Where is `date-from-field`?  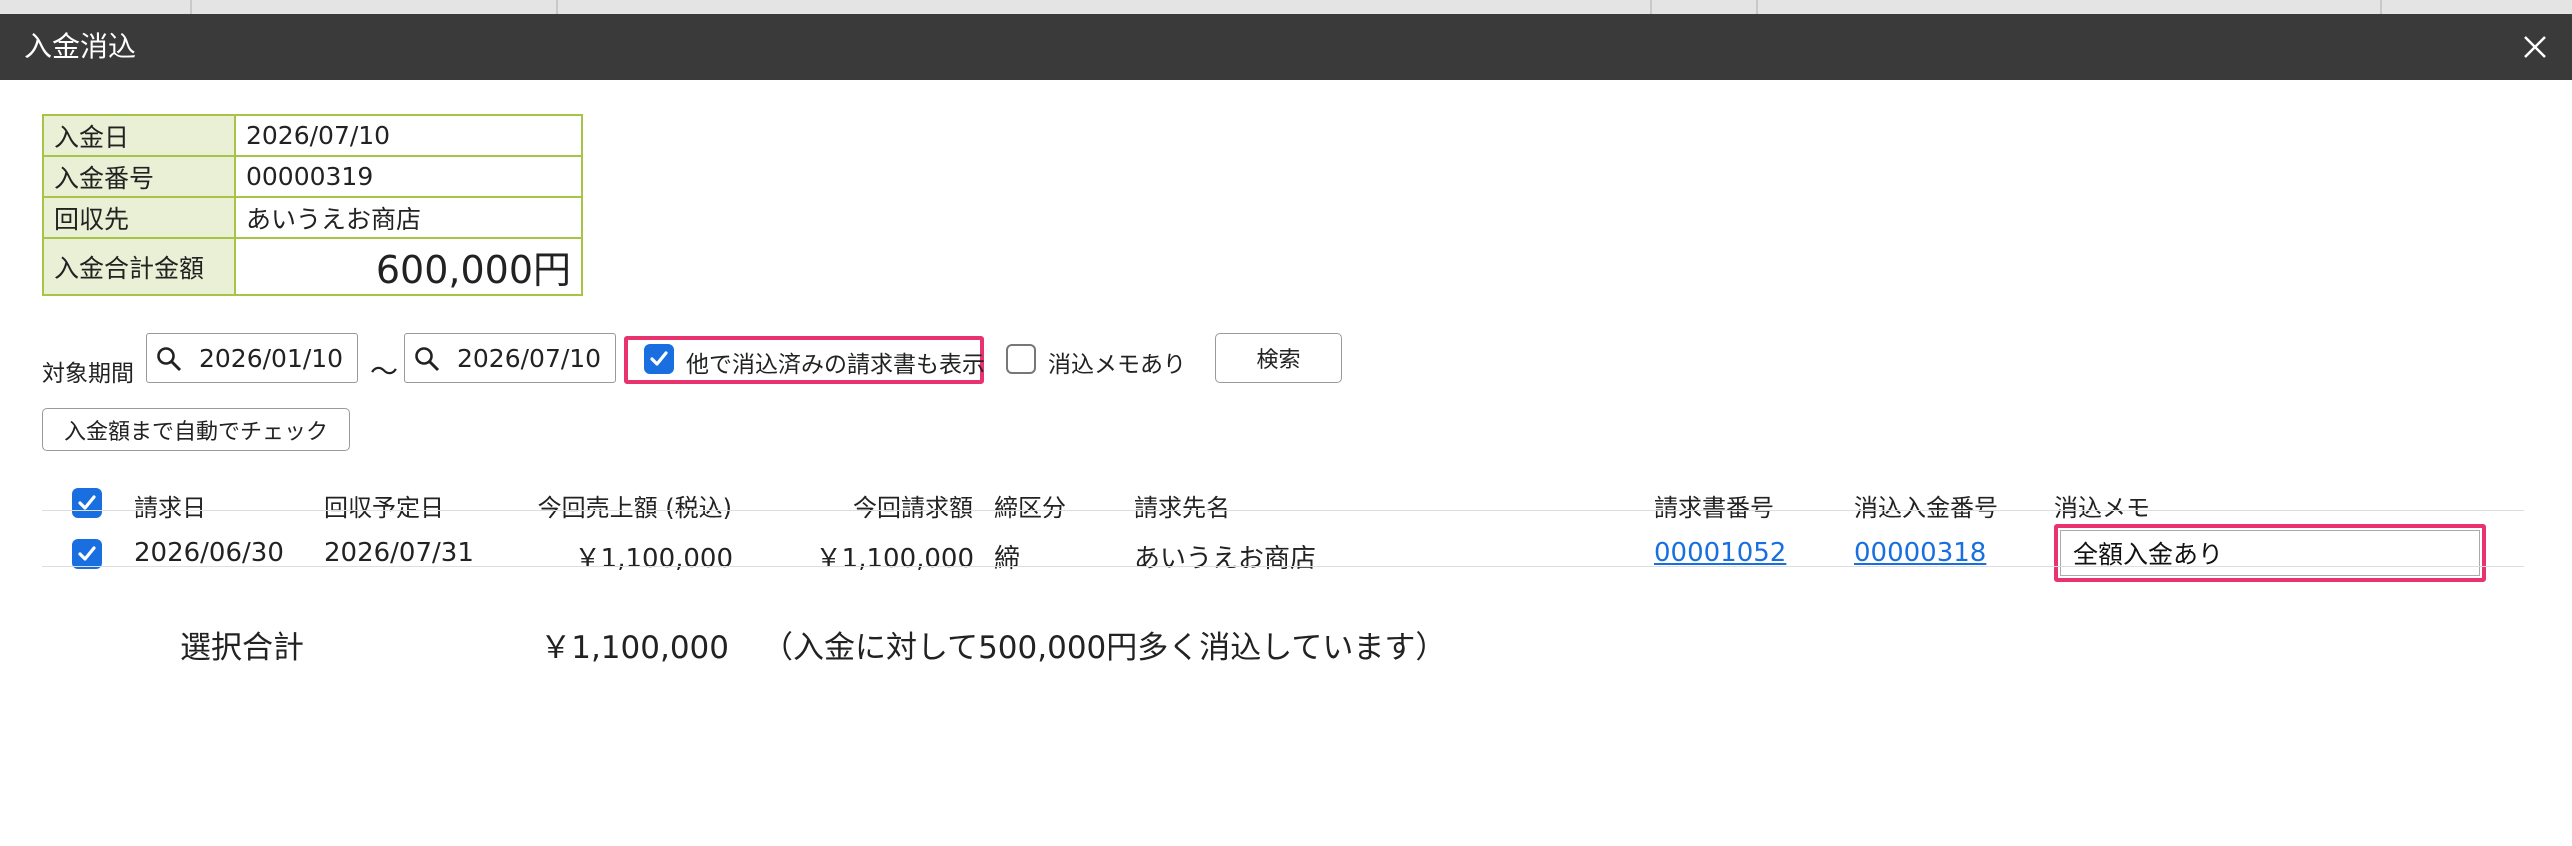 date-from-field is located at coordinates (252, 358).